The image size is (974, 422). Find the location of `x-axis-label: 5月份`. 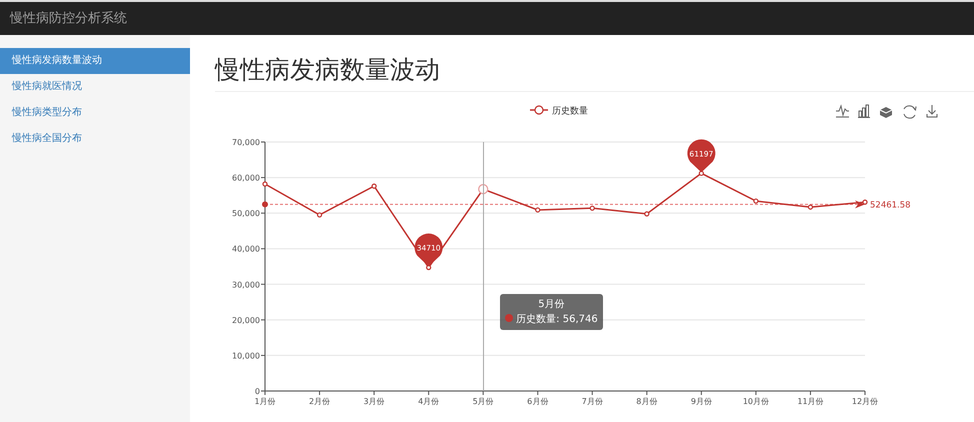

x-axis-label: 5月份 is located at coordinates (483, 401).